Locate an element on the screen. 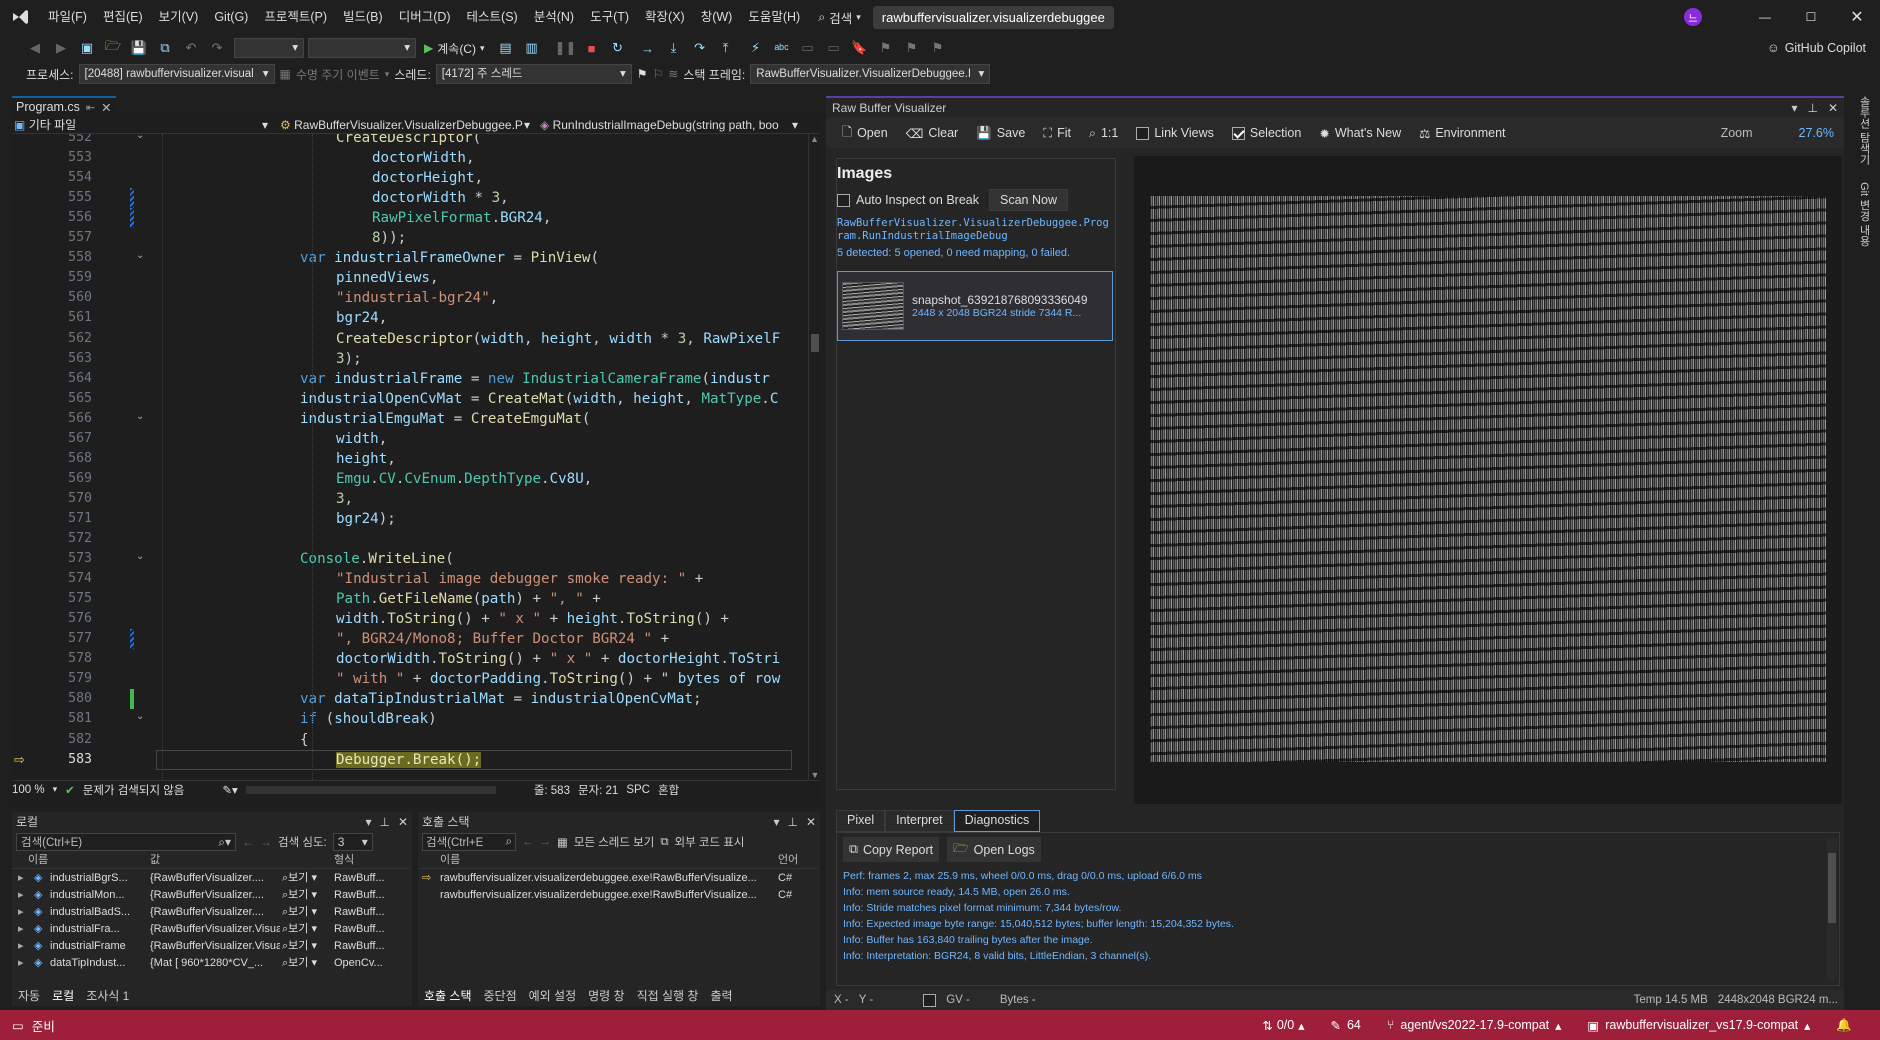  one-to-one-button: ⌕ 1:1 is located at coordinates (1103, 133).